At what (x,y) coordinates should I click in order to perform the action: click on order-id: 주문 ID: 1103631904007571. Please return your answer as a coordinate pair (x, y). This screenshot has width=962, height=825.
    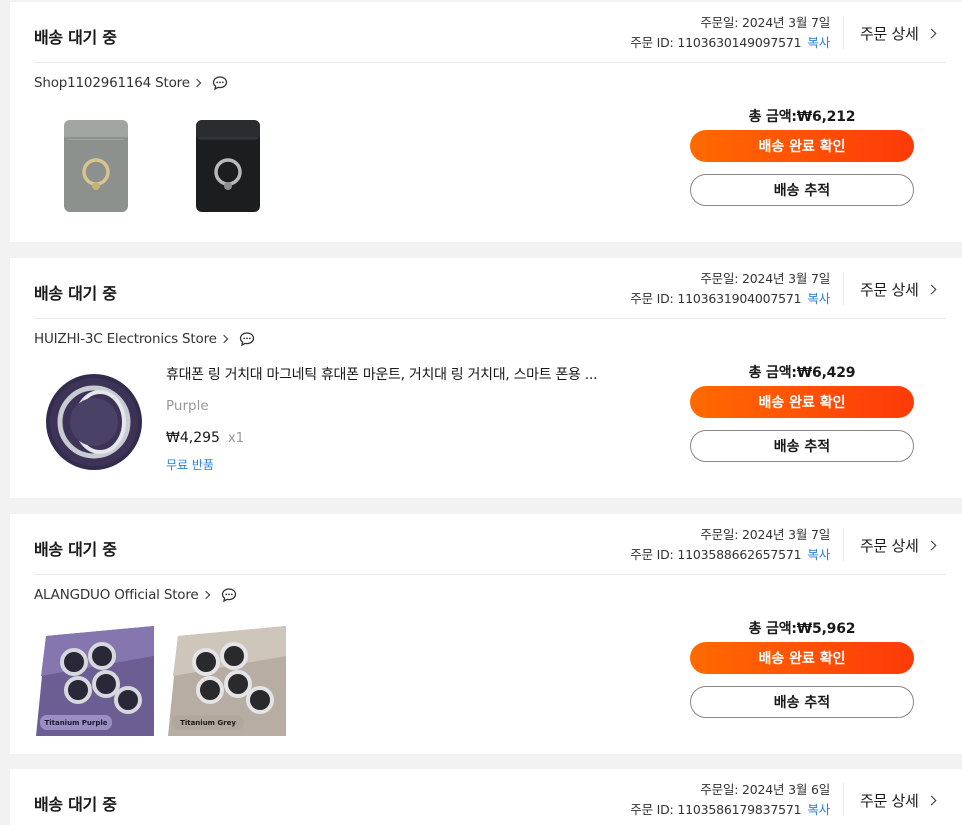
    Looking at the image, I should click on (716, 298).